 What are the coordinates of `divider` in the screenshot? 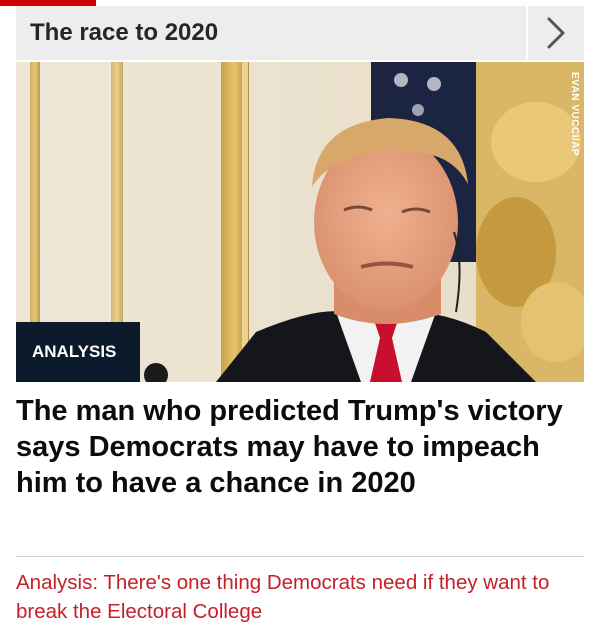 It's located at (300, 556).